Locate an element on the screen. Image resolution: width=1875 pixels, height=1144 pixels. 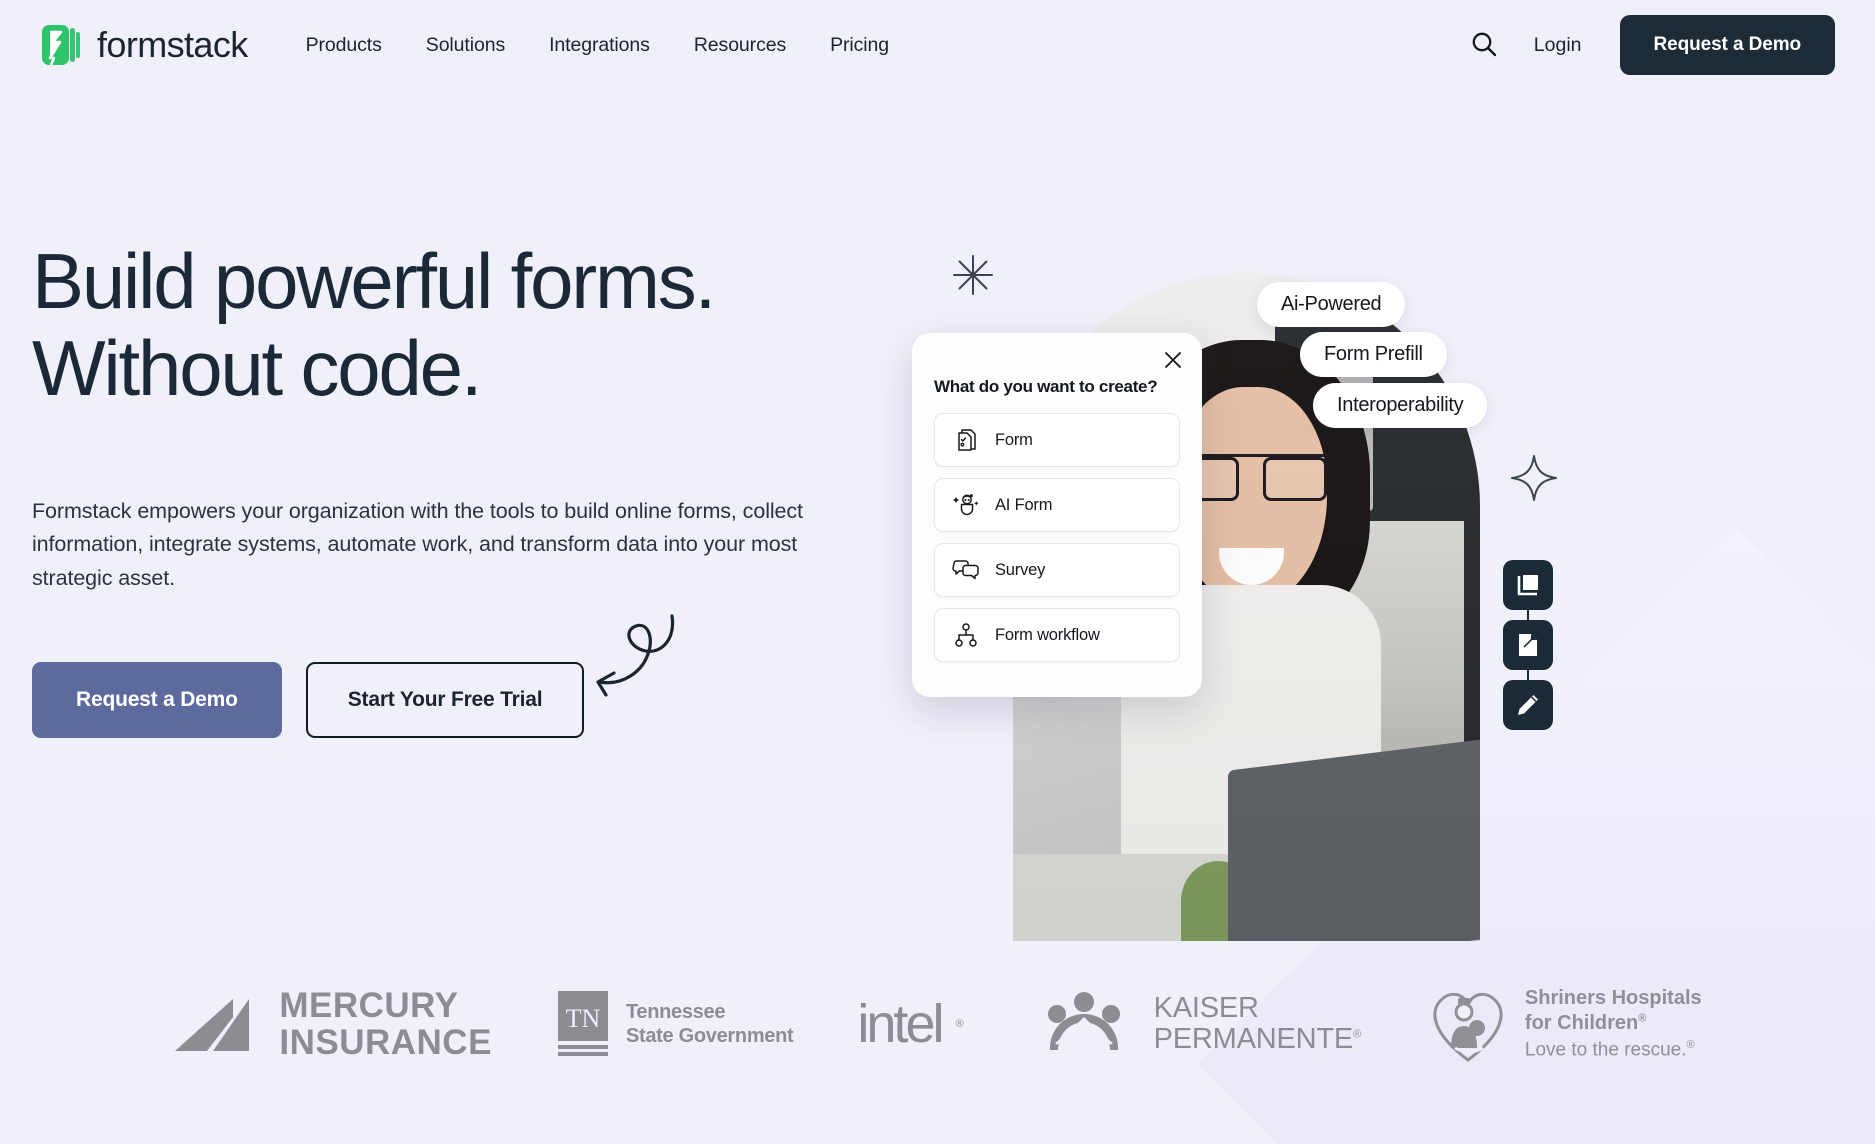
hero-request-demo-button: Request a Demo is located at coordinates (157, 699).